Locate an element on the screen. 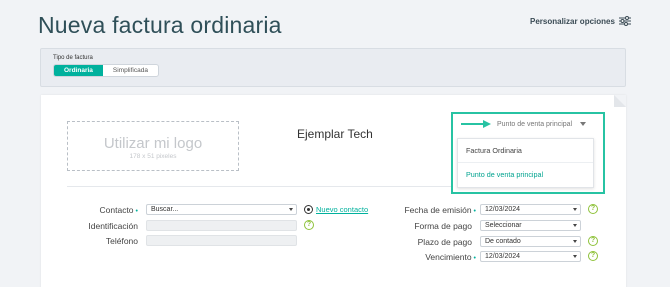 This screenshot has width=670, height=287. identification-field is located at coordinates (221, 225).